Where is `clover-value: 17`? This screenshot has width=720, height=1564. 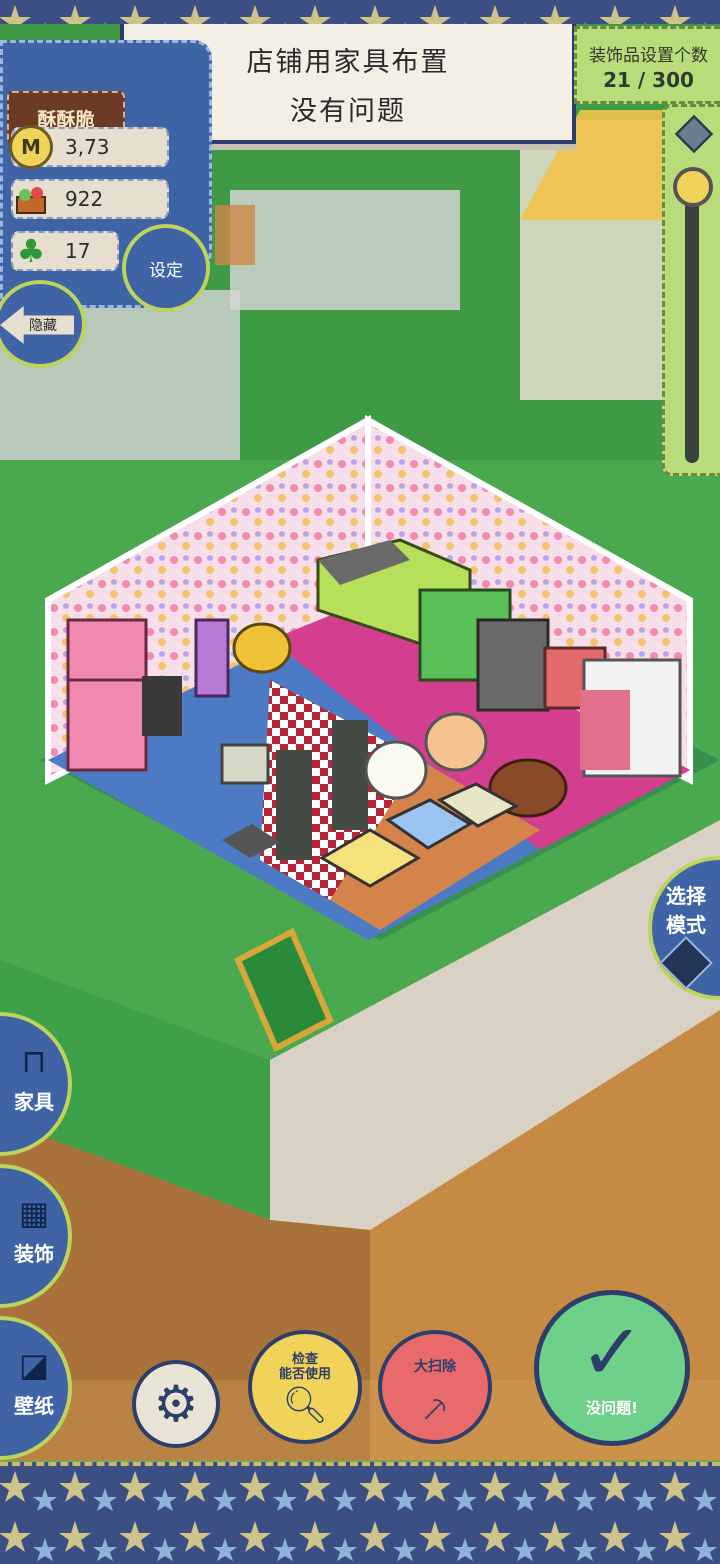
clover-value: 17 is located at coordinates (78, 251).